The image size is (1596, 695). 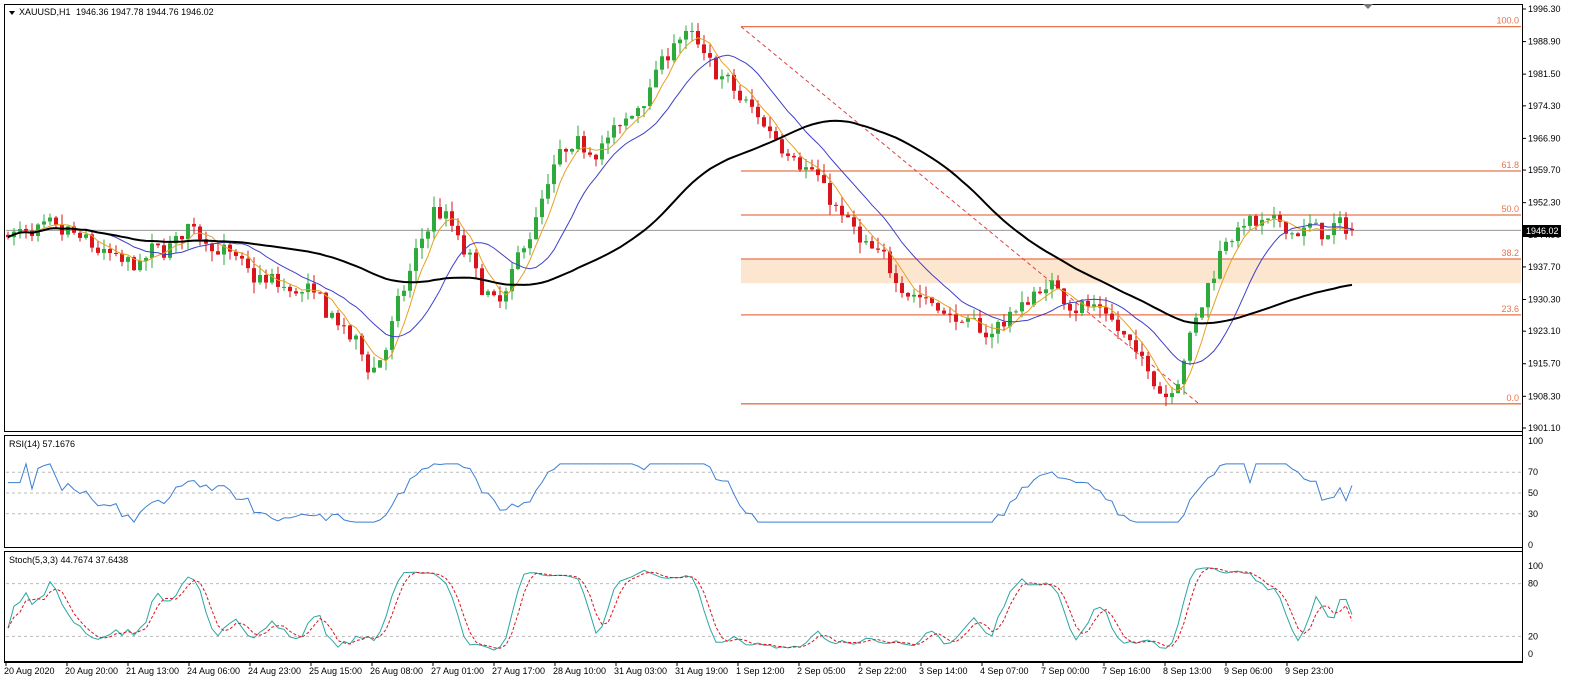 I want to click on x-tick-label: 1 Sep 12:00, so click(x=760, y=671).